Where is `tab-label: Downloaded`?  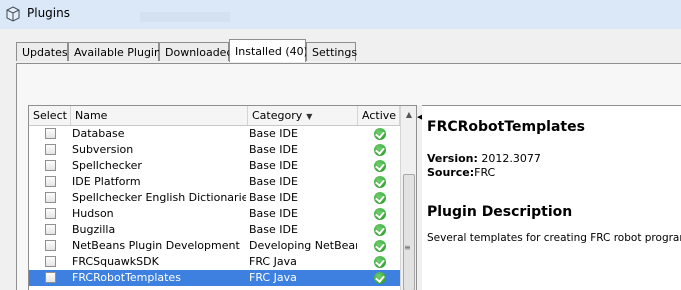 tab-label: Downloaded is located at coordinates (199, 52).